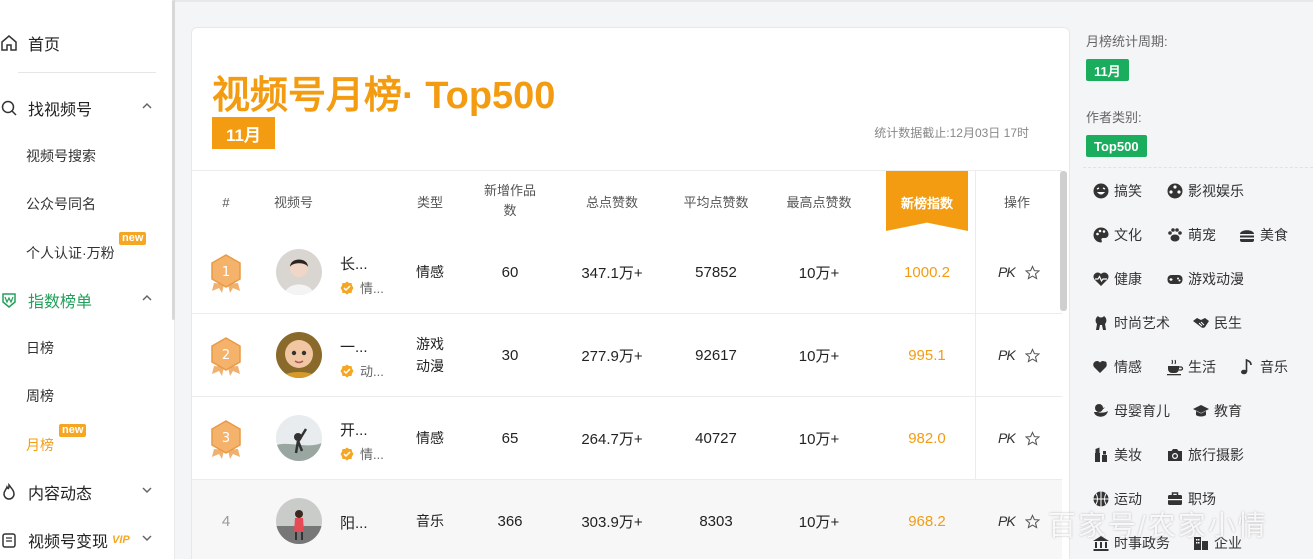 The image size is (1313, 559). What do you see at coordinates (147, 538) in the screenshot?
I see `chevron-down-icon` at bounding box center [147, 538].